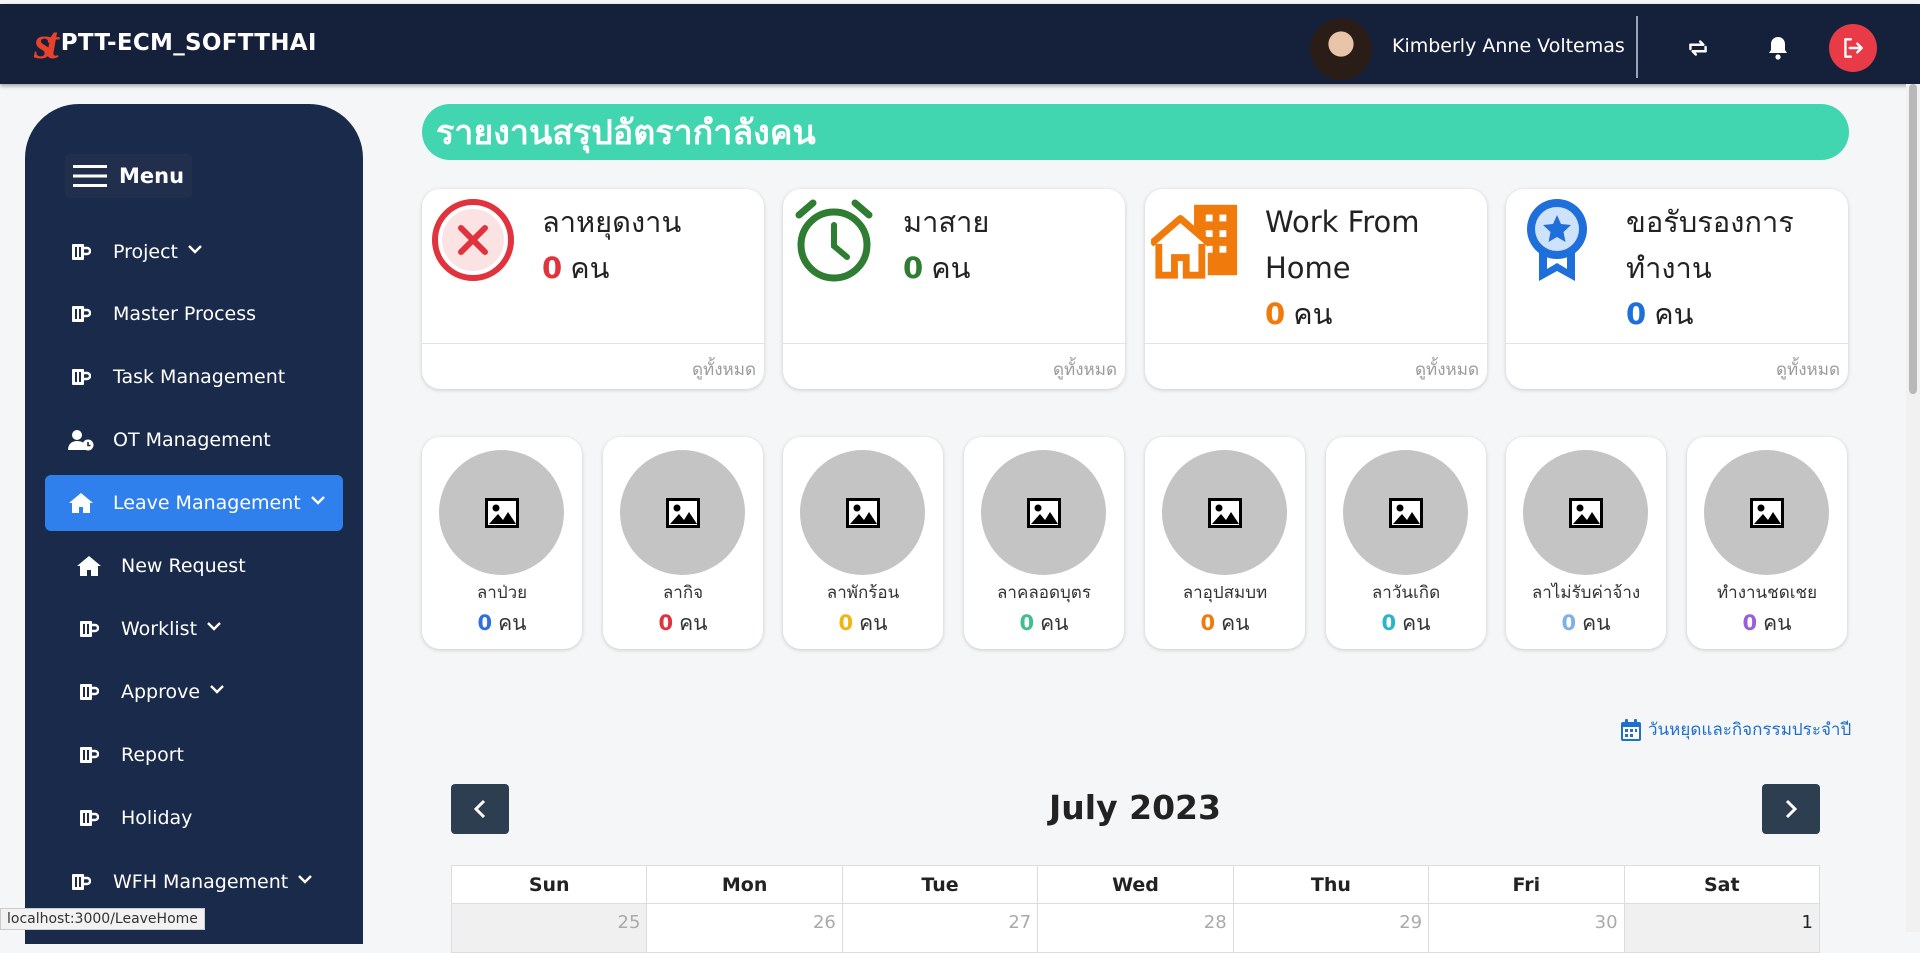 The image size is (1920, 953). I want to click on sidebar-item-new-request: New Request, so click(194, 566).